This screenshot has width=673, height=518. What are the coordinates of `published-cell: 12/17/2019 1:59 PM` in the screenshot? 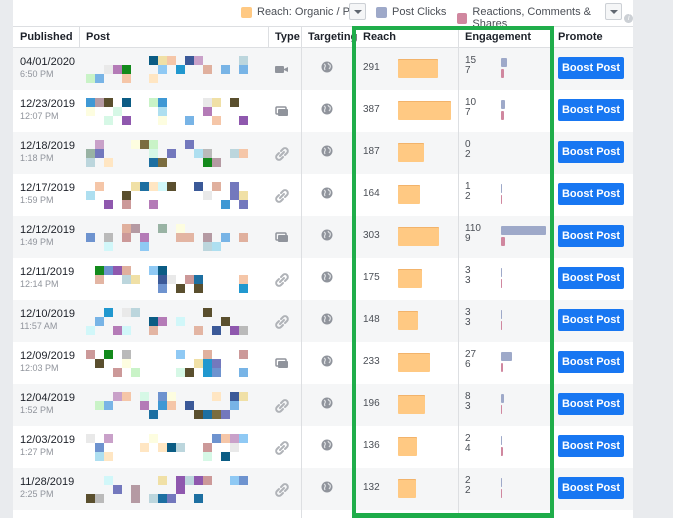 It's located at (47, 193).